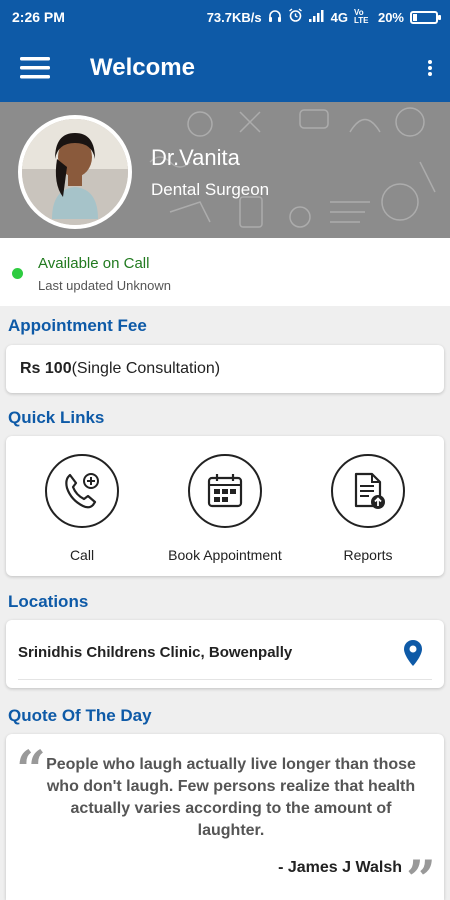 This screenshot has height=900, width=450. Describe the element at coordinates (415, 17) in the screenshot. I see `battery-level` at that location.